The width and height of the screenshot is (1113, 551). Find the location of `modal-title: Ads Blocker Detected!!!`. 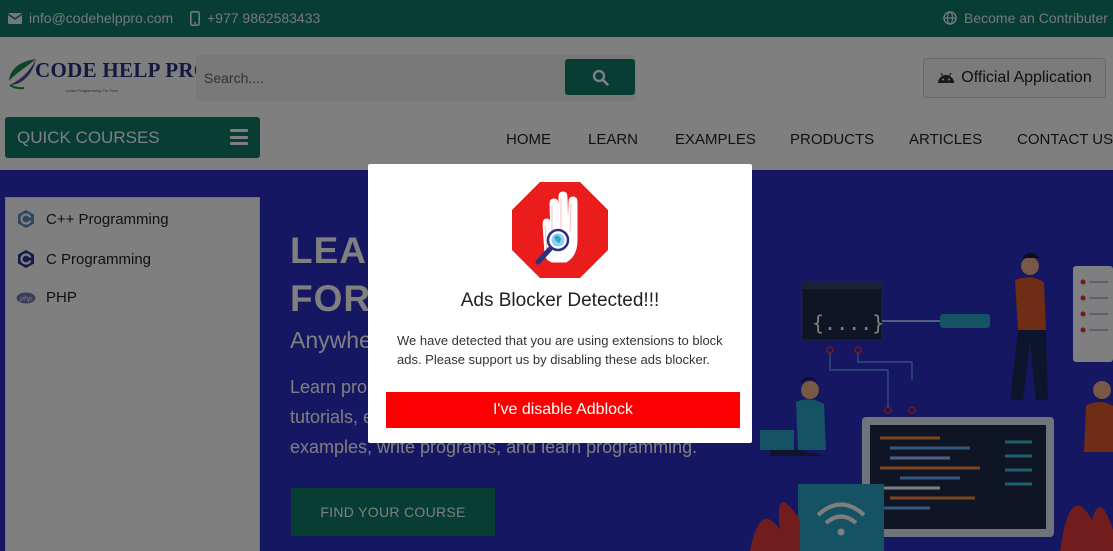

modal-title: Ads Blocker Detected!!! is located at coordinates (560, 300).